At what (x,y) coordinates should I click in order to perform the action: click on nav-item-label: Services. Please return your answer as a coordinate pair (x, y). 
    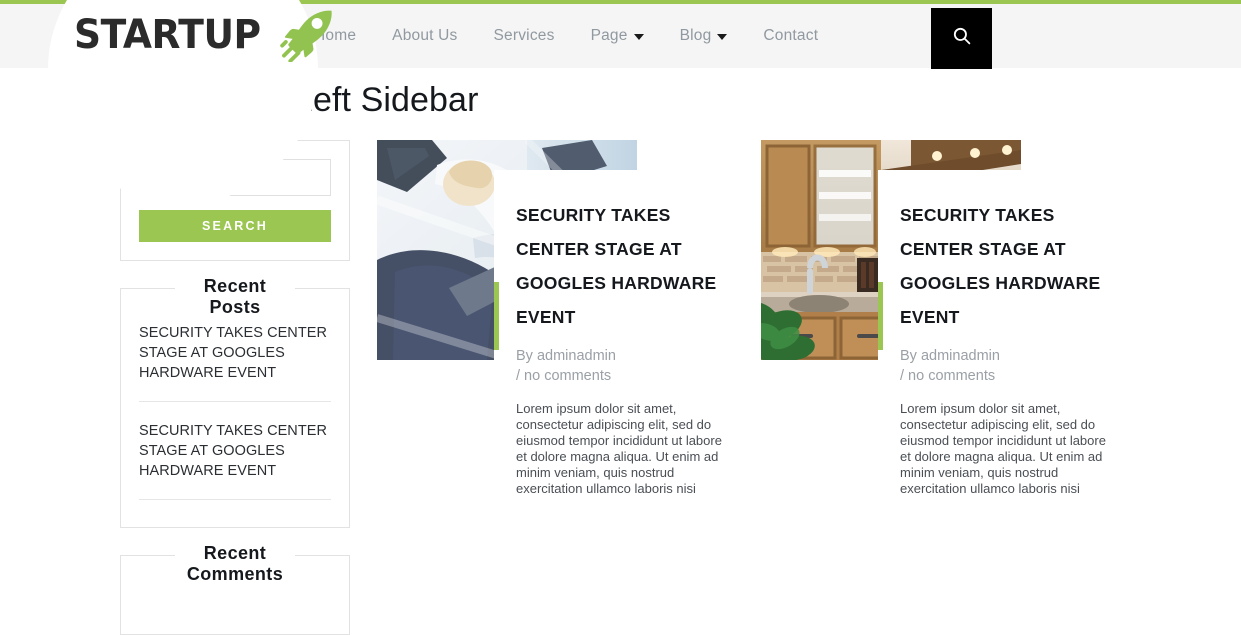
    Looking at the image, I should click on (524, 35).